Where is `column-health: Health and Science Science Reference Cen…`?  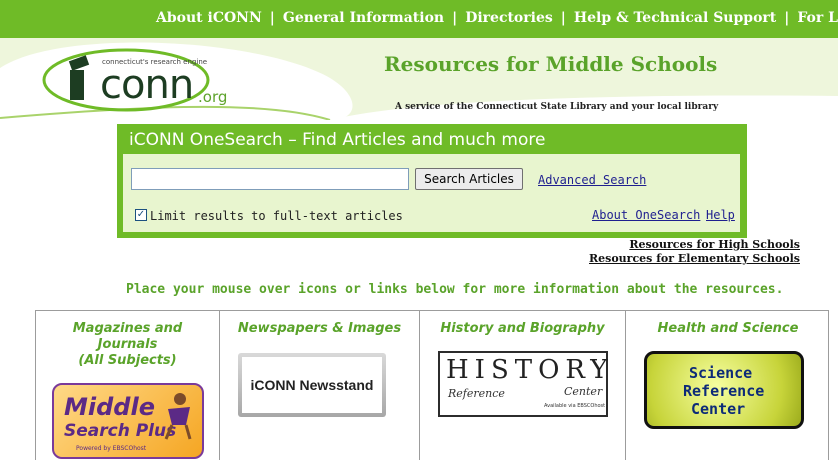 column-health: Health and Science Science Reference Cen… is located at coordinates (728, 385).